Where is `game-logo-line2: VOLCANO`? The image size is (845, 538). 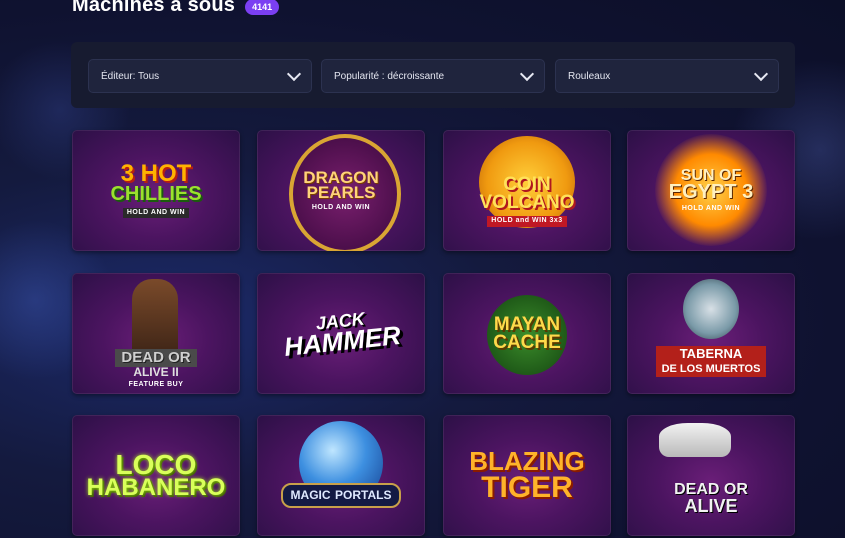
game-logo-line2: VOLCANO is located at coordinates (527, 202).